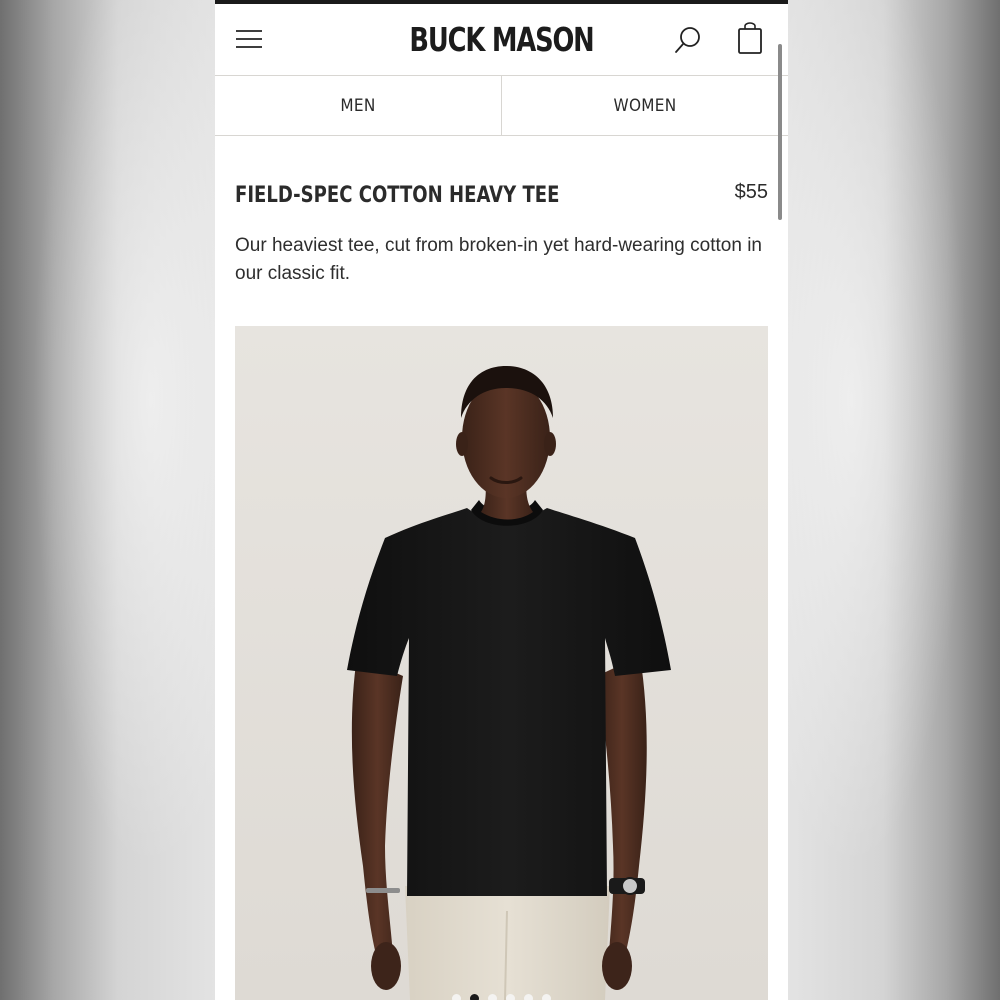  What do you see at coordinates (249, 39) in the screenshot?
I see `hamburger-menu-icon` at bounding box center [249, 39].